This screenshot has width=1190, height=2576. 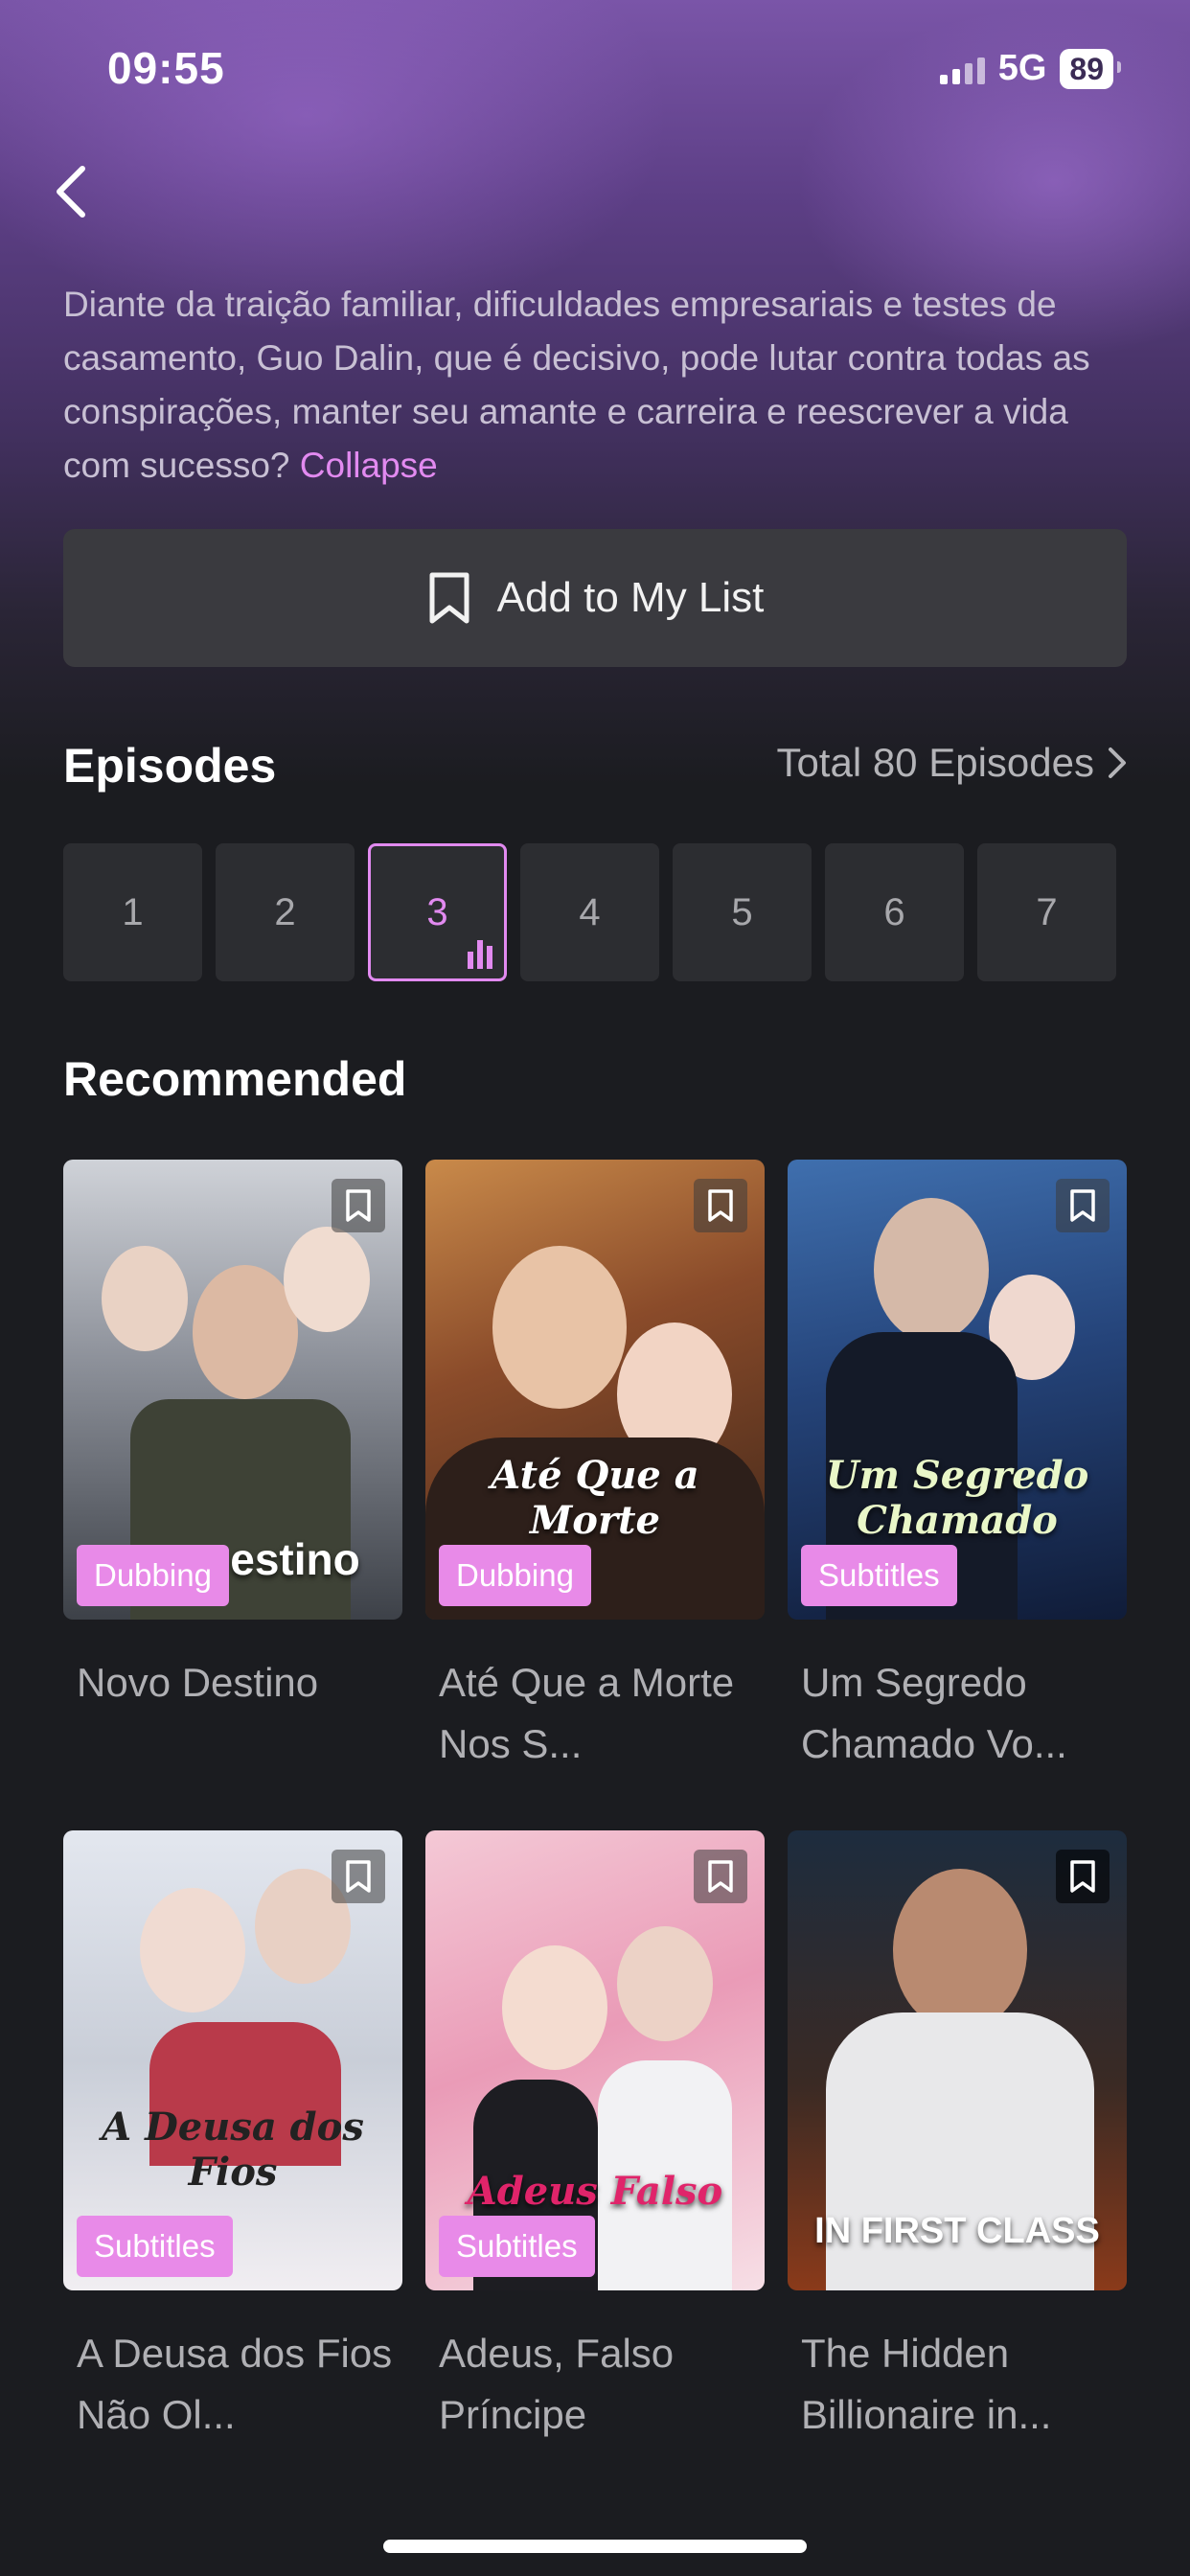 I want to click on network-type: 5G, so click(x=1022, y=68).